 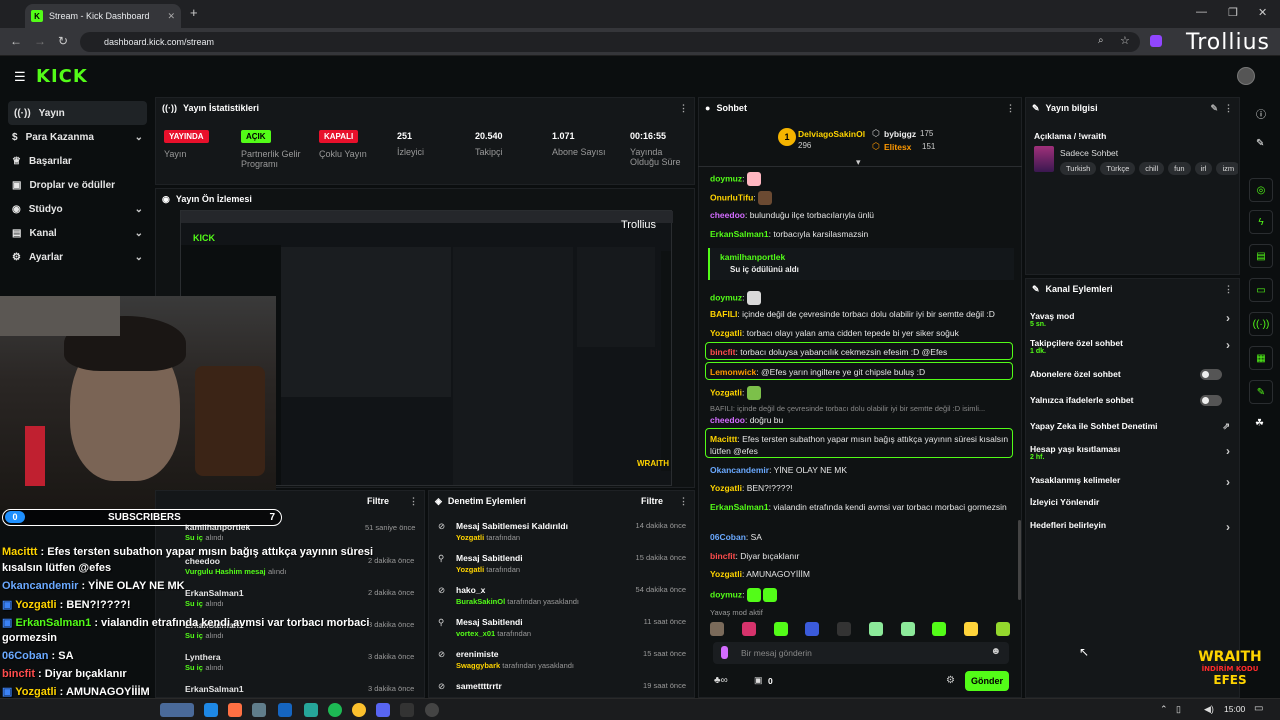 What do you see at coordinates (1130, 452) in the screenshot?
I see `channel-action-account-age: Hesap yaşı kısıtlaması 2 hf. ›` at bounding box center [1130, 452].